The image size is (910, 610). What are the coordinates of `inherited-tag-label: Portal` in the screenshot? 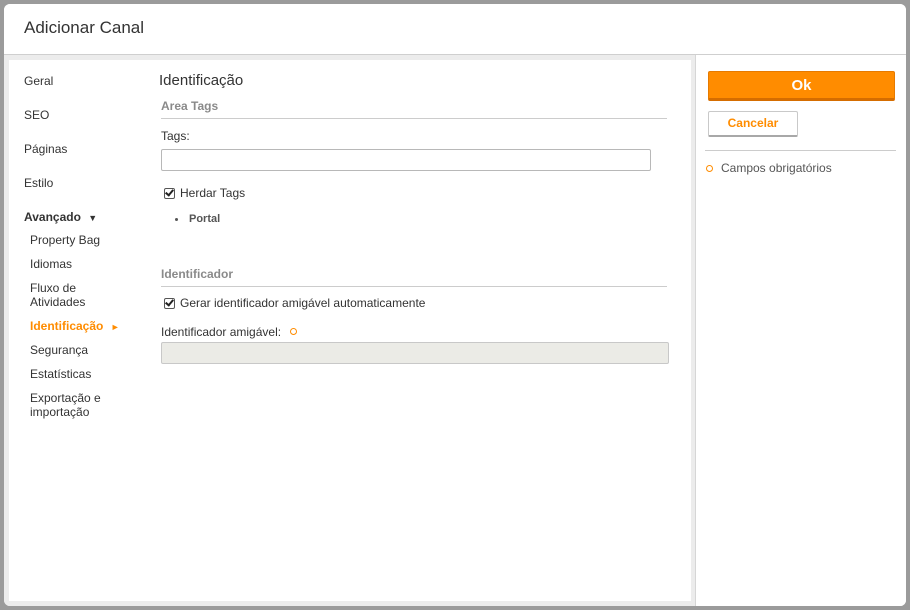 It's located at (205, 219).